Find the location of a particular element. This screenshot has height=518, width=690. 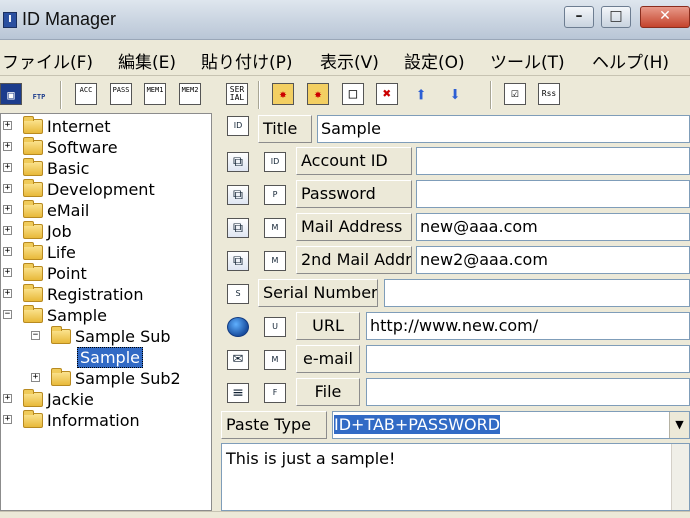

copy-mail-address-icon: ⧉ is located at coordinates (238, 228).